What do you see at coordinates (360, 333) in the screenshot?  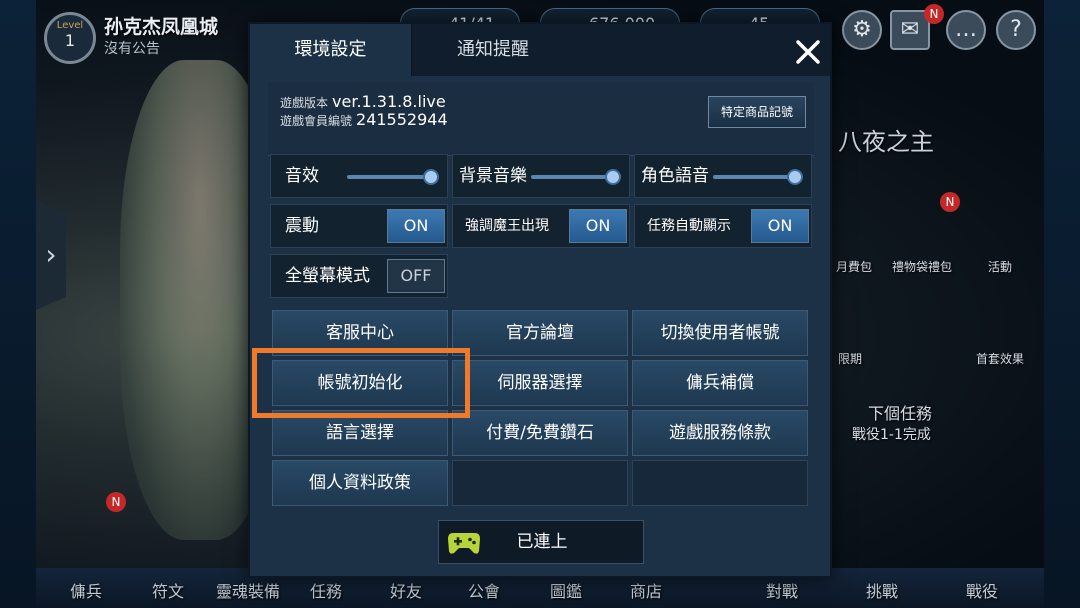 I see `customer-service-button: 客服中心` at bounding box center [360, 333].